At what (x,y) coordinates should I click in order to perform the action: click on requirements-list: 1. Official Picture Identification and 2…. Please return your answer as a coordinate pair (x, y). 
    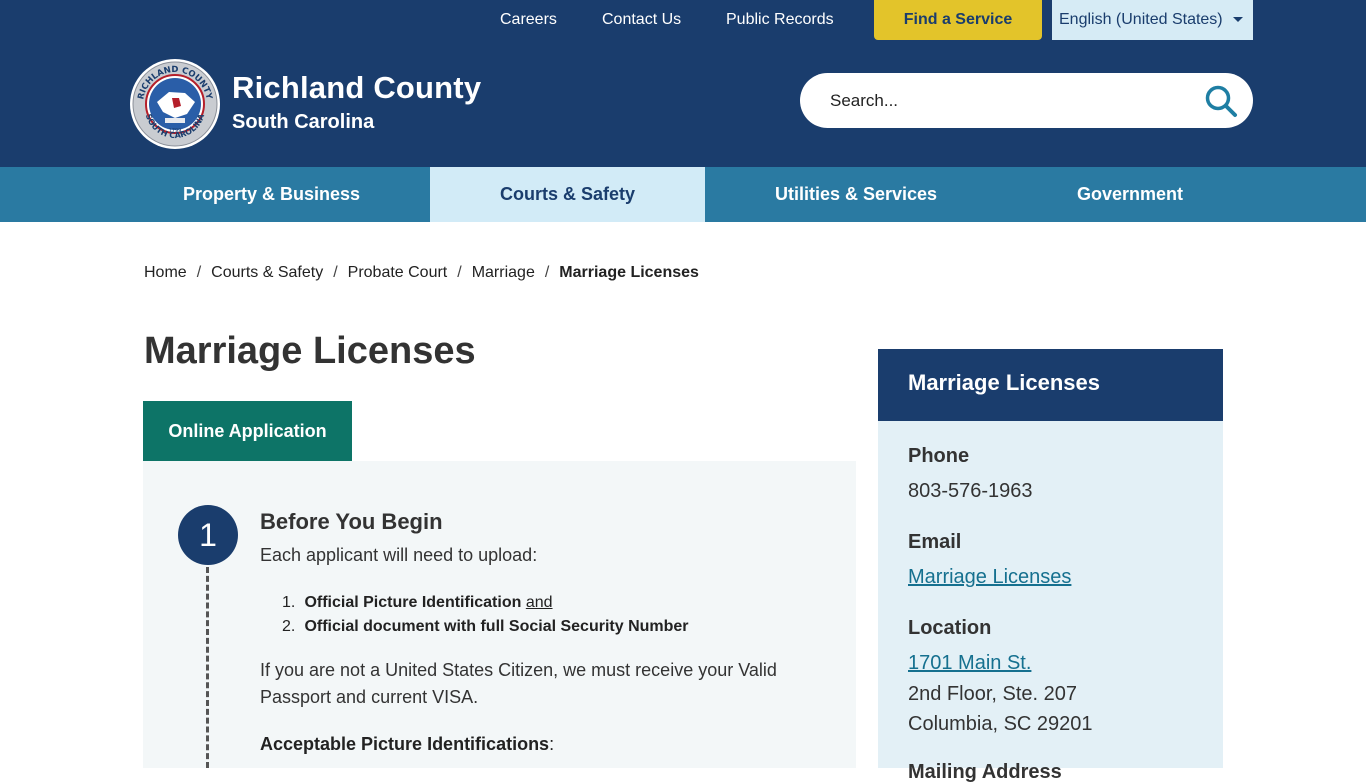
    Looking at the image, I should click on (485, 615).